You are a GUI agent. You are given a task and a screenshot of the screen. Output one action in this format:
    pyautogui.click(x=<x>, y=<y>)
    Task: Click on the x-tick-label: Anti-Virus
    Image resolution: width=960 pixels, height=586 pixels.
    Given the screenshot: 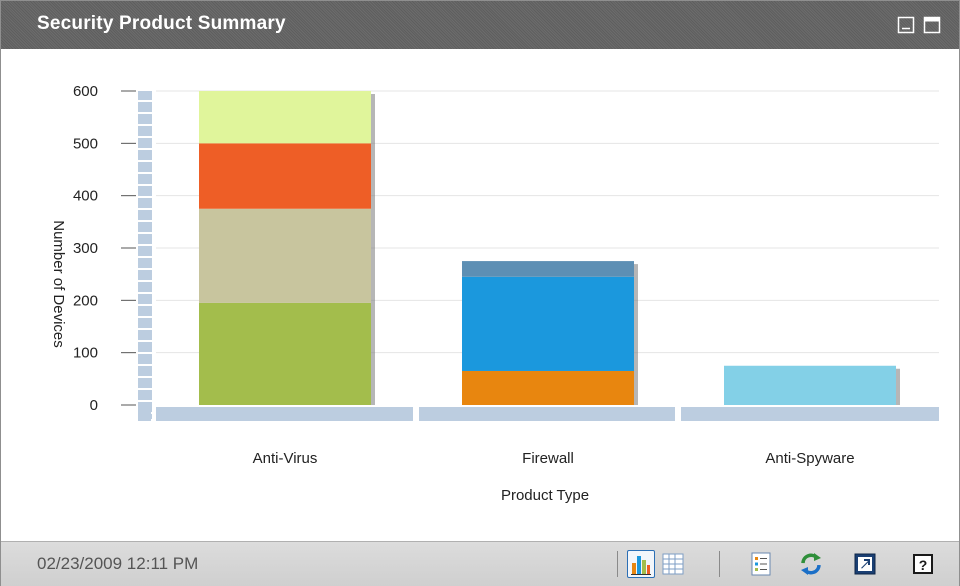 What is the action you would take?
    pyautogui.click(x=285, y=458)
    